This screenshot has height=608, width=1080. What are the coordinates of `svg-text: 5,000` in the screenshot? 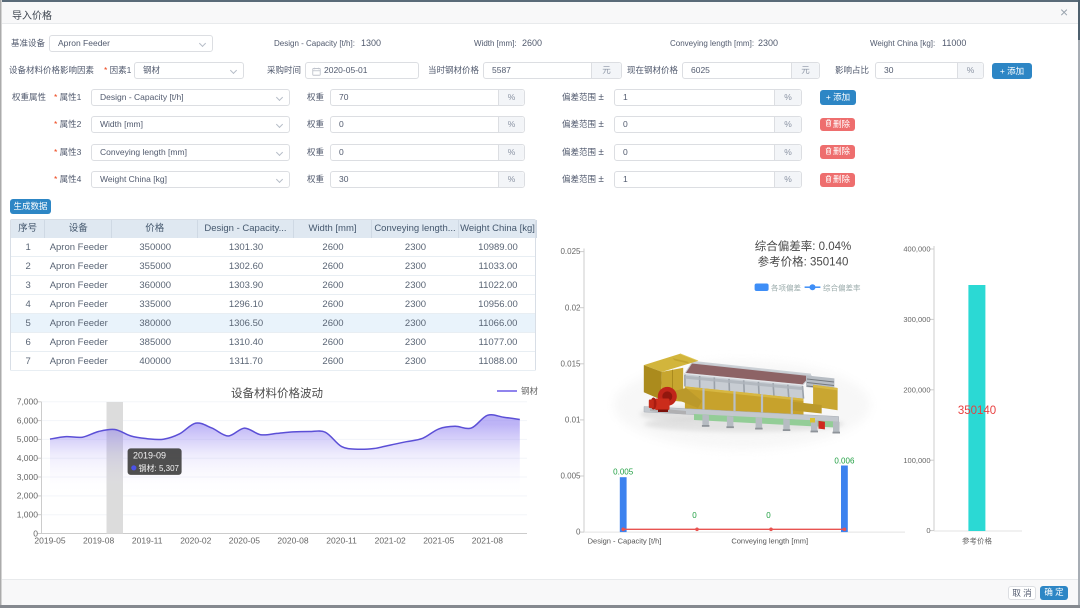 It's located at (28, 439).